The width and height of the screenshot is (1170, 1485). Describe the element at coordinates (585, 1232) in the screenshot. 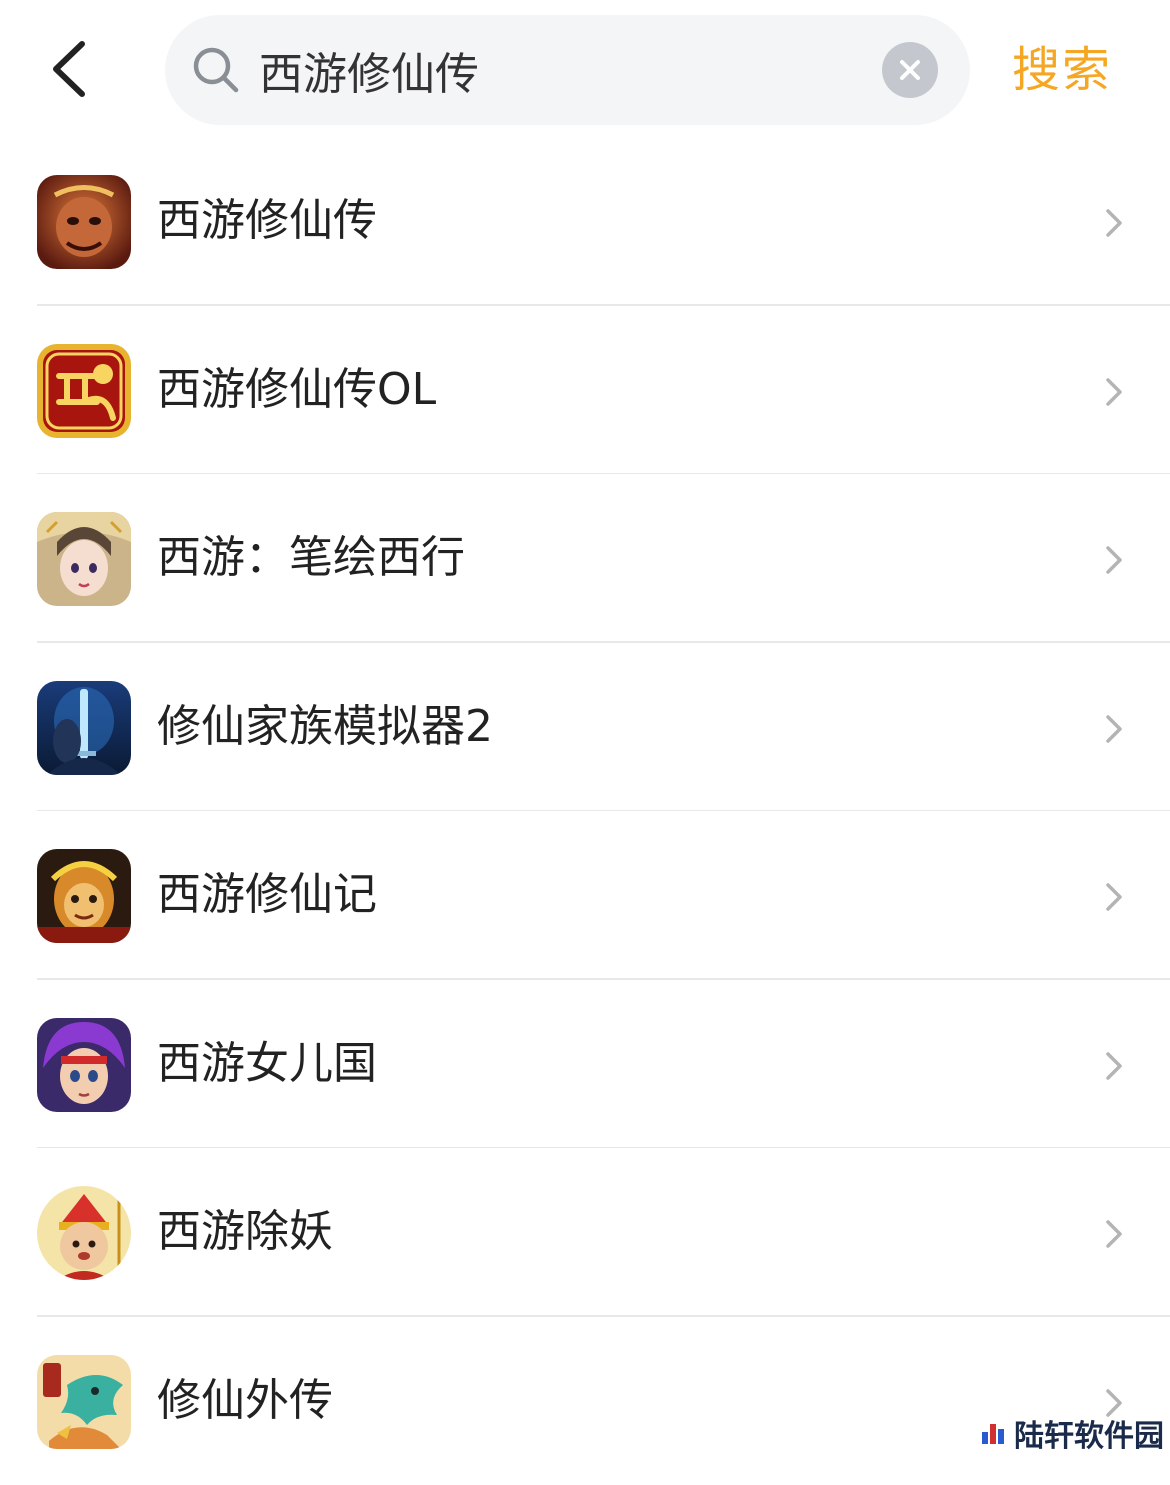

I see `list-item: 西游除妖` at that location.